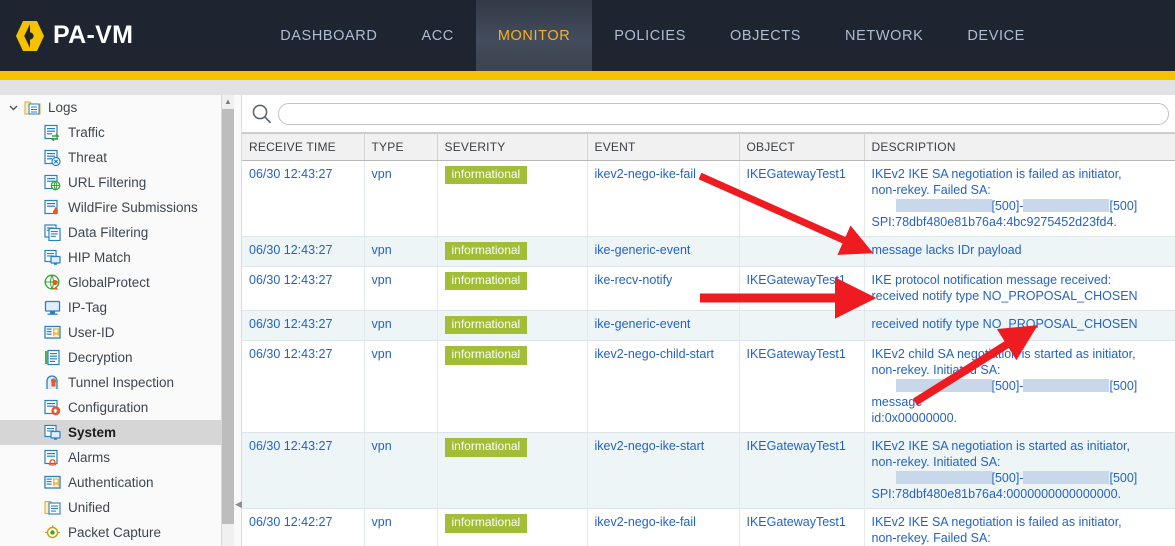  What do you see at coordinates (512, 147) in the screenshot?
I see `column-header-severity: SEVERITY` at bounding box center [512, 147].